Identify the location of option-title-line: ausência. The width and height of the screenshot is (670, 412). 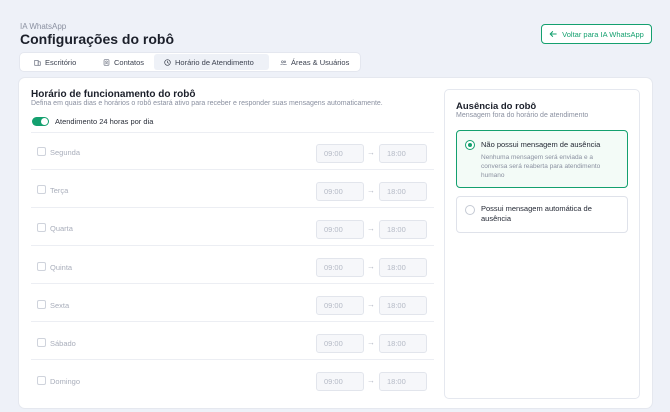
(496, 218).